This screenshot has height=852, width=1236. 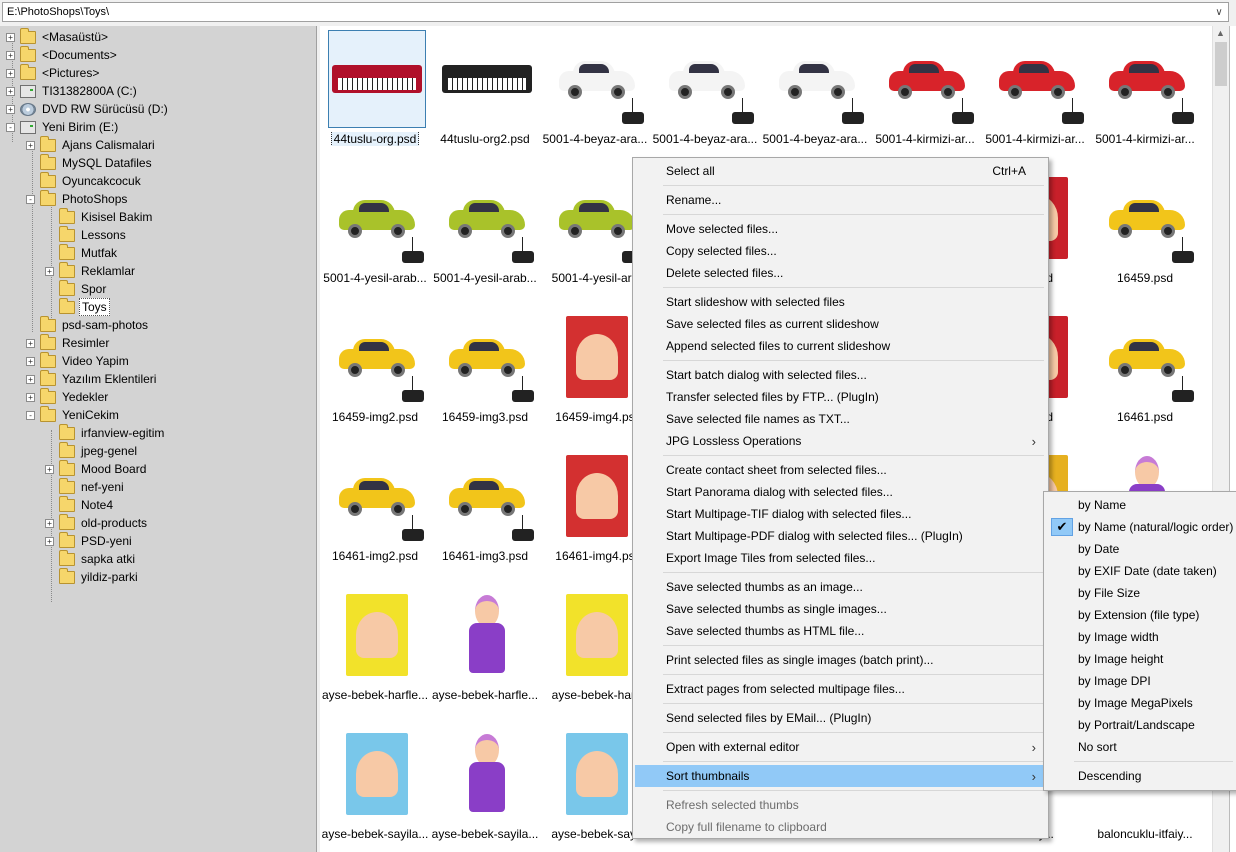 I want to click on tree-item: nef-yeni, so click(x=85, y=486).